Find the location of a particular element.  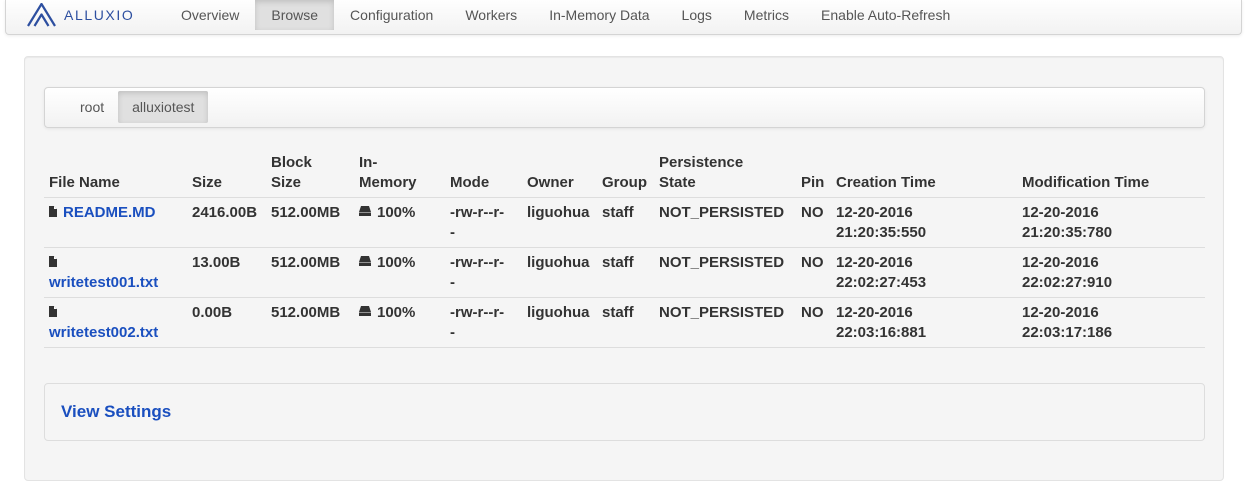

view-settings-link: View Settings is located at coordinates (116, 412).